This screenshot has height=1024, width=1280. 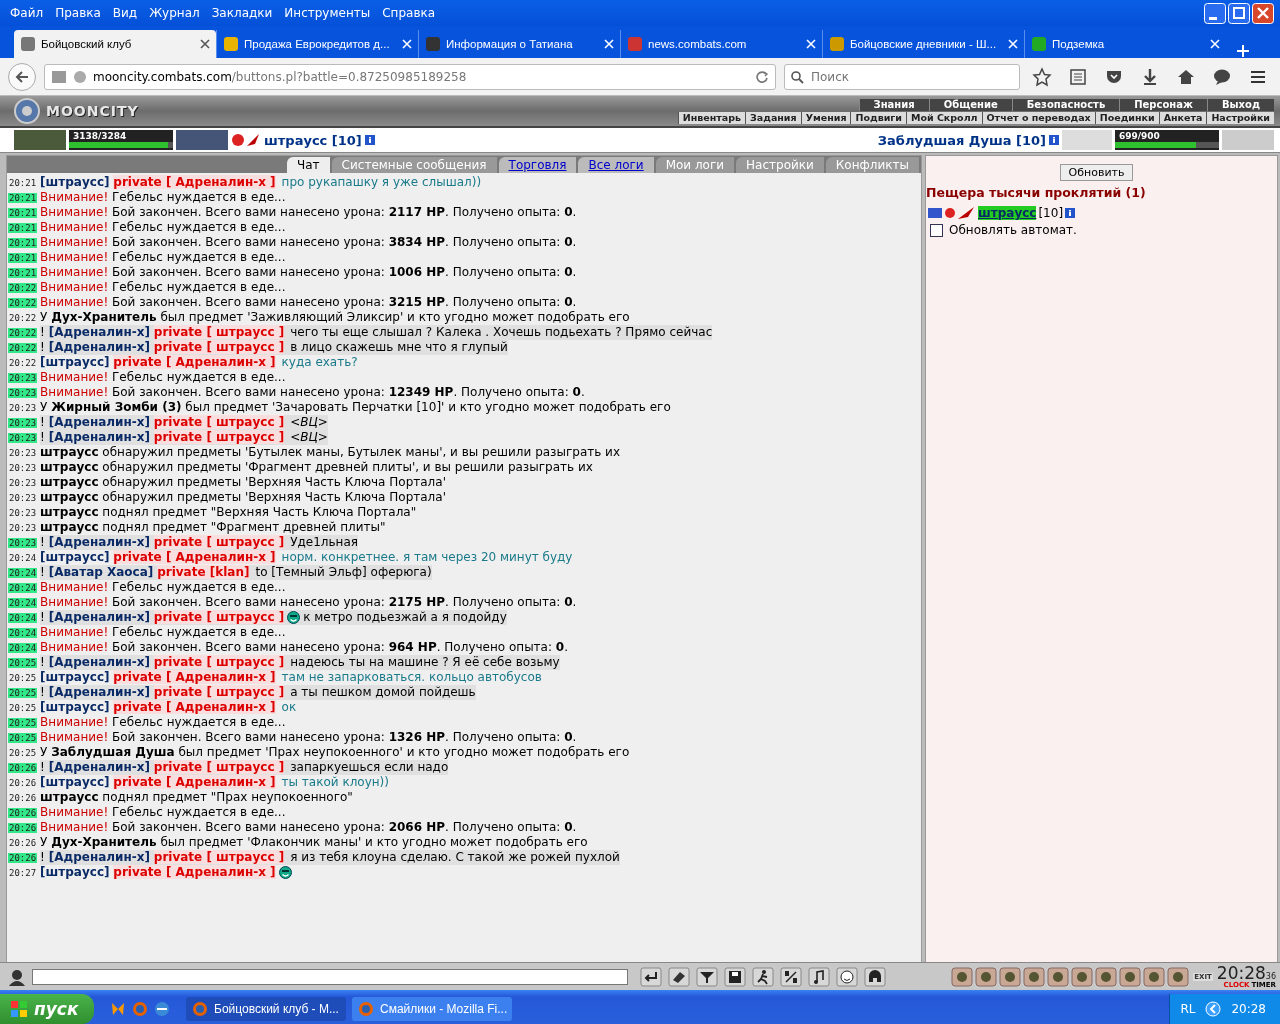 What do you see at coordinates (118, 1009) in the screenshot?
I see `butterfly-icon` at bounding box center [118, 1009].